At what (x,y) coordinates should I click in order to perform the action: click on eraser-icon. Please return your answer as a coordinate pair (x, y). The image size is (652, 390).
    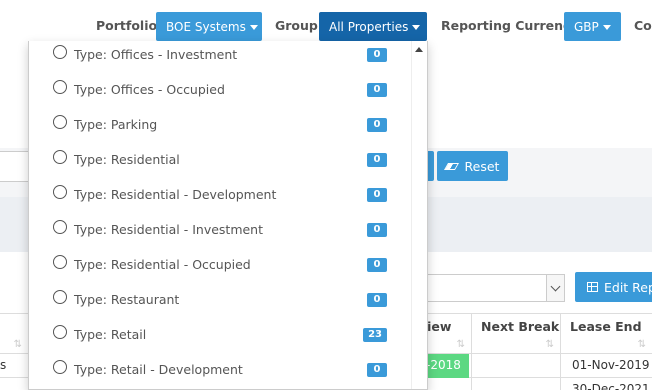
    Looking at the image, I should click on (451, 166).